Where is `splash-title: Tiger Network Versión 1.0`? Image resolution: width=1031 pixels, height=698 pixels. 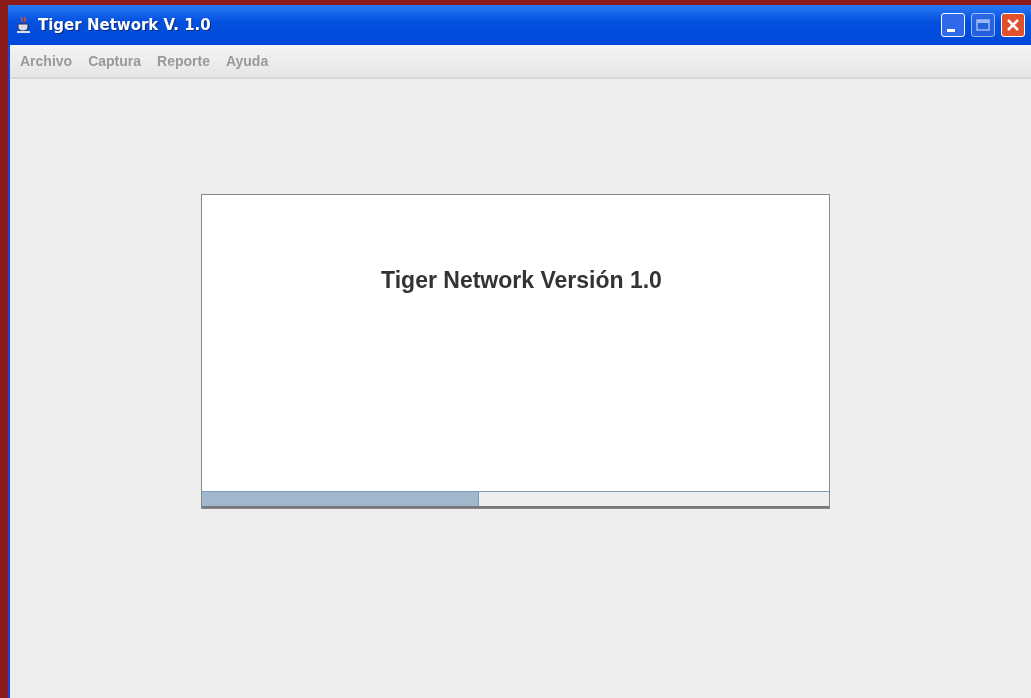 splash-title: Tiger Network Versión 1.0 is located at coordinates (521, 280).